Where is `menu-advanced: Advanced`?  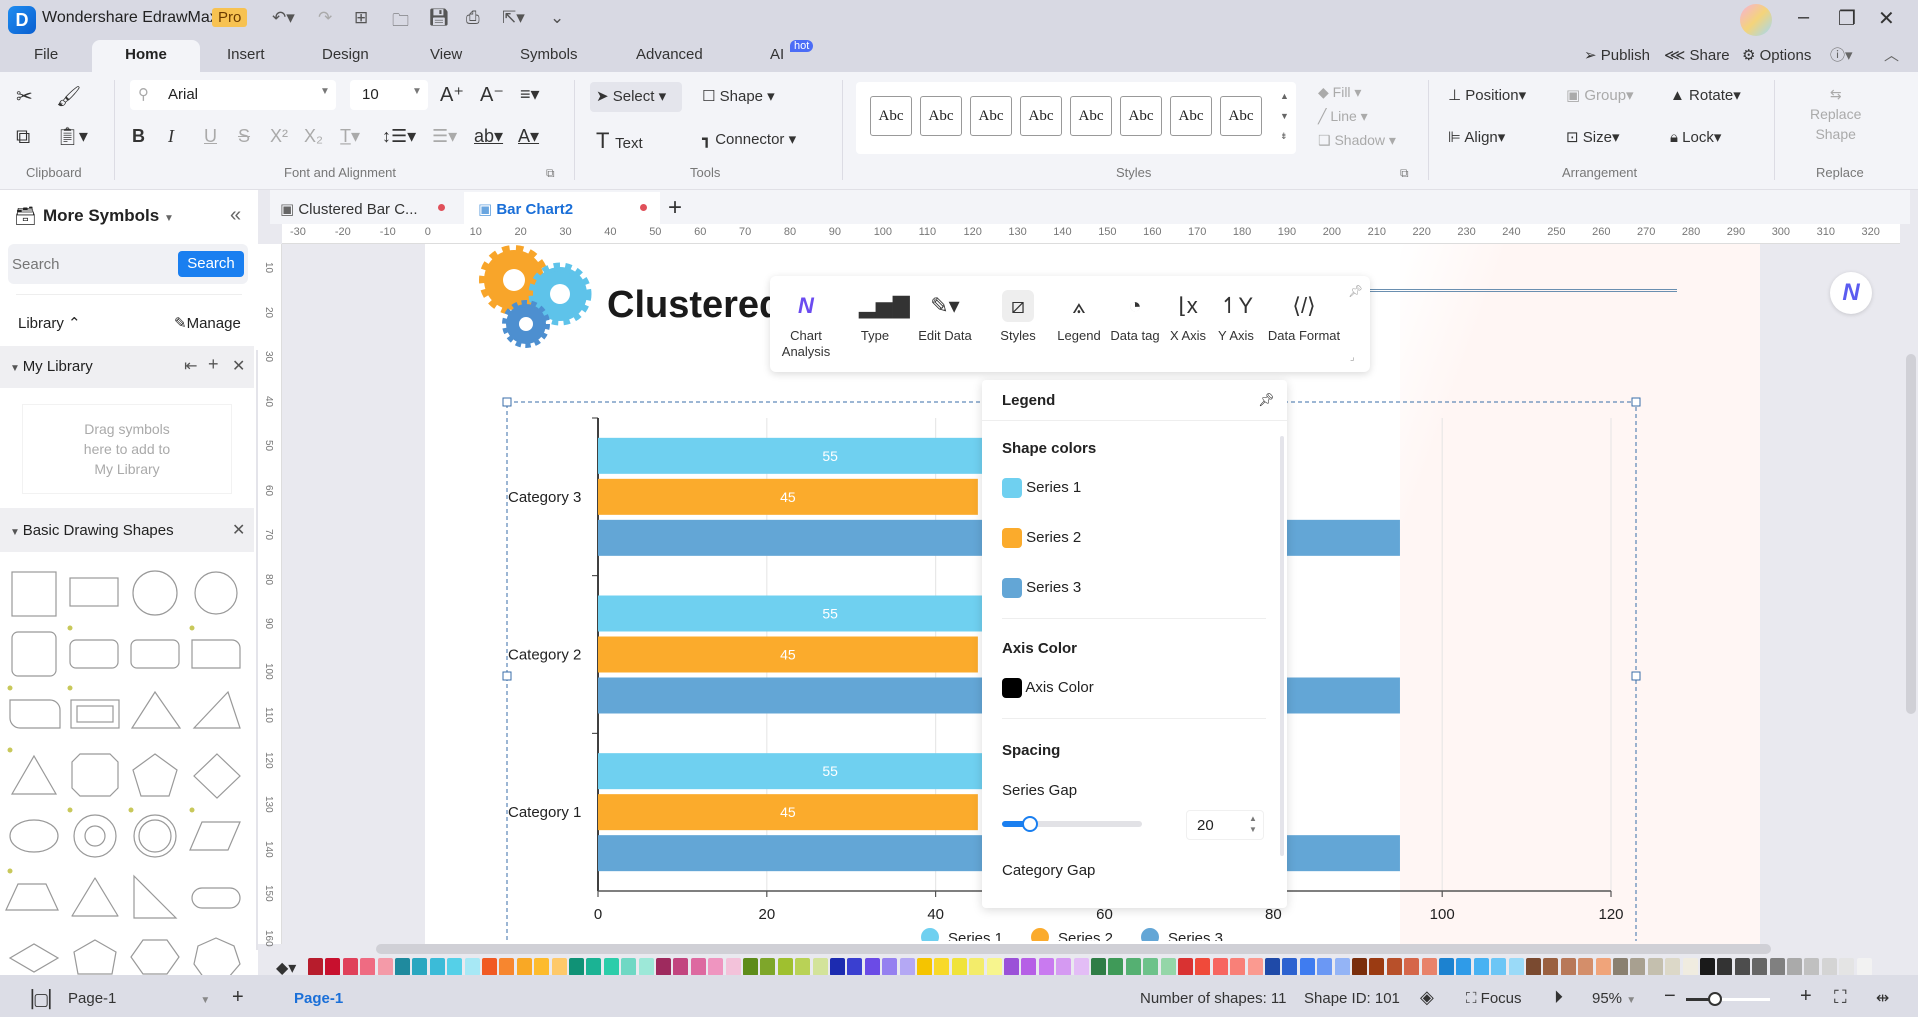 menu-advanced: Advanced is located at coordinates (669, 54).